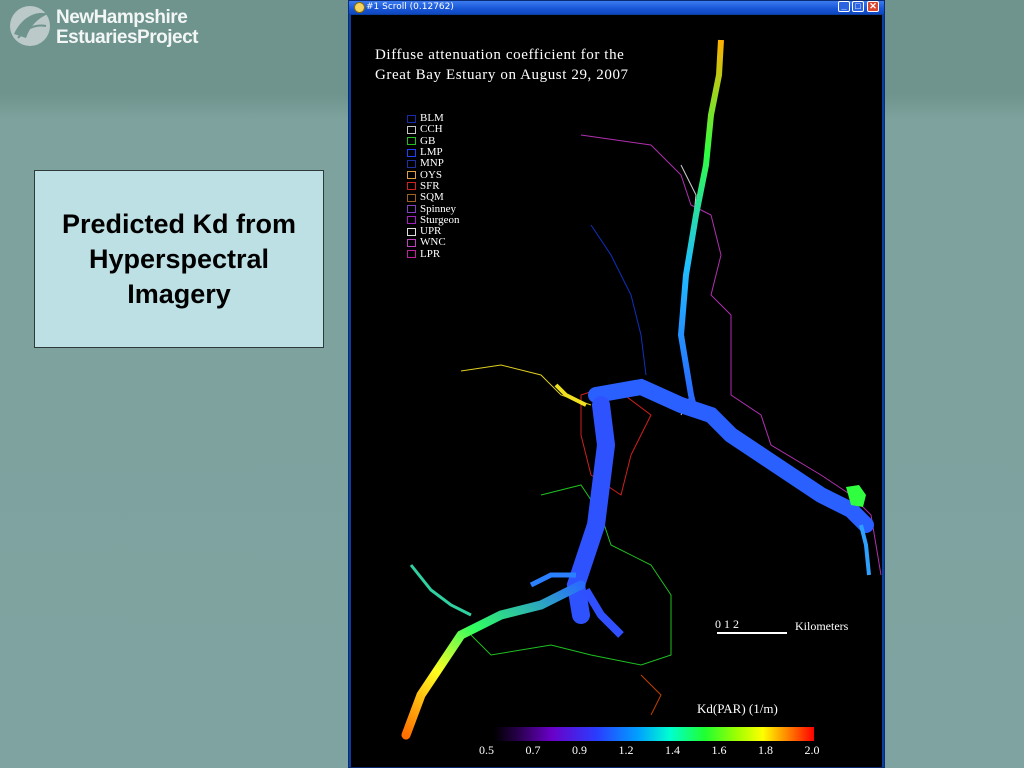 The width and height of the screenshot is (1024, 768). Describe the element at coordinates (616, 7) in the screenshot. I see `window-titlebar: #1 Scroll (0.12762) _ □ ✕` at that location.